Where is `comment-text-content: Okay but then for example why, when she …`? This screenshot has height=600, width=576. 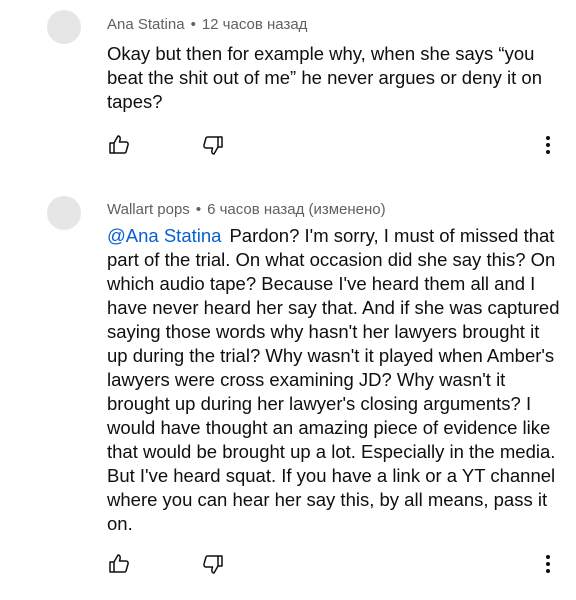
comment-text-content: Okay but then for example why, when she … is located at coordinates (325, 77).